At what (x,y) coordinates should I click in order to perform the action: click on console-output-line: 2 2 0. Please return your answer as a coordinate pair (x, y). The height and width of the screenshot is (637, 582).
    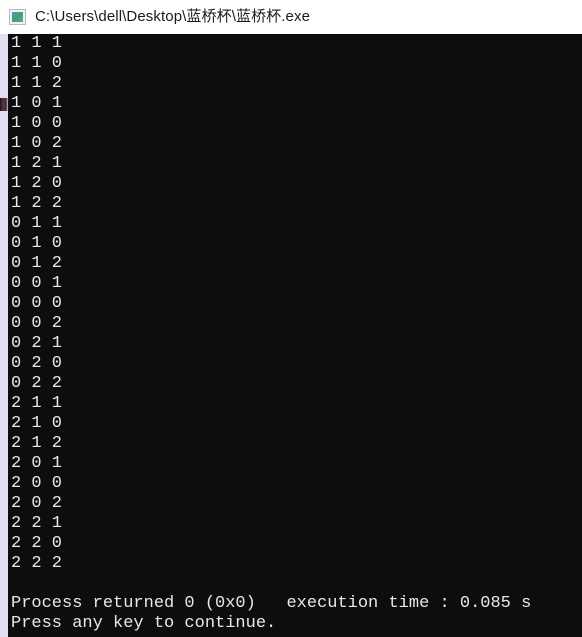
    Looking at the image, I should click on (37, 543).